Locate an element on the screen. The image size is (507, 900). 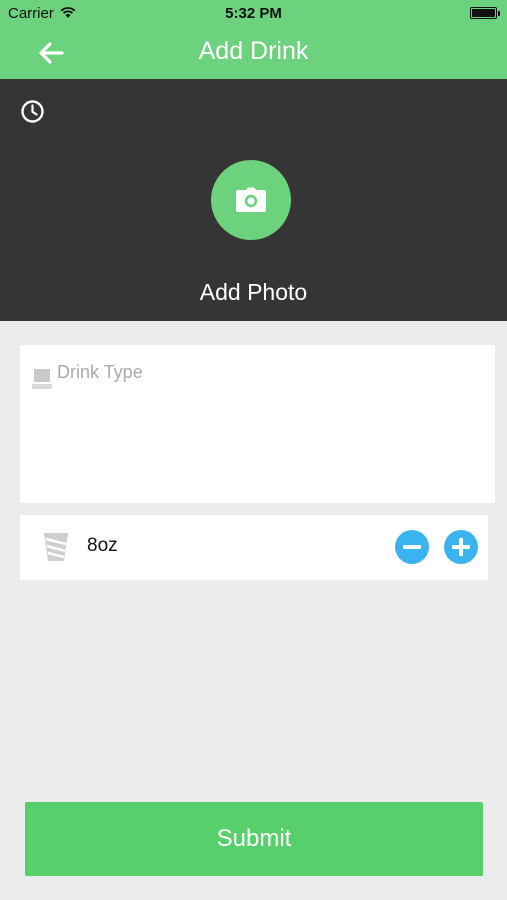
size-value: 8oz is located at coordinates (102, 545).